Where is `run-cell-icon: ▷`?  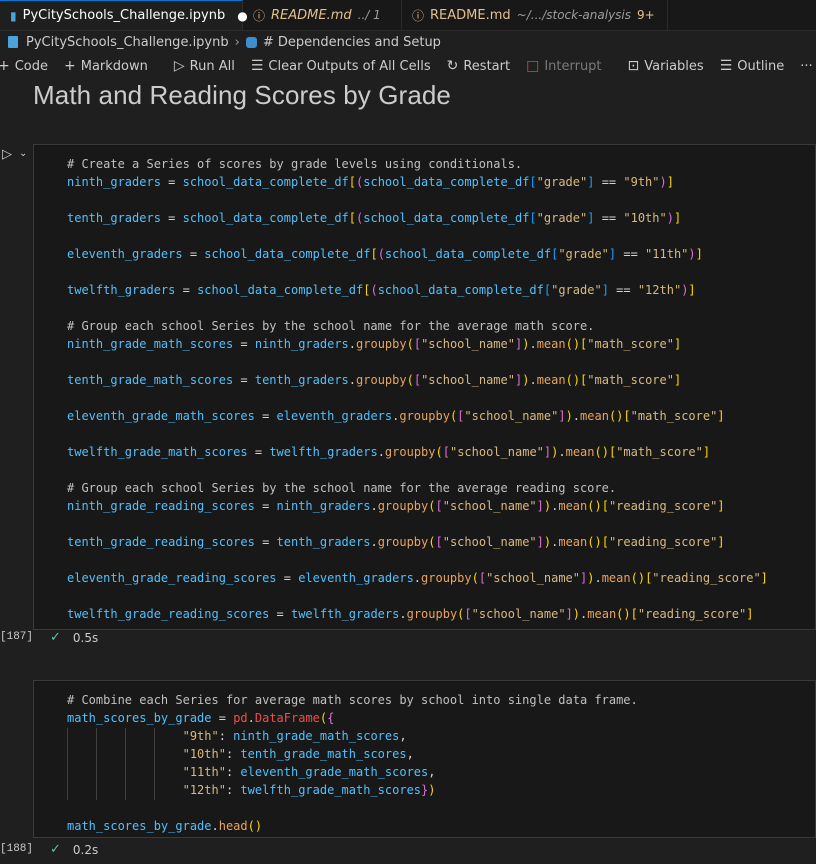
run-cell-icon: ▷ is located at coordinates (7, 154).